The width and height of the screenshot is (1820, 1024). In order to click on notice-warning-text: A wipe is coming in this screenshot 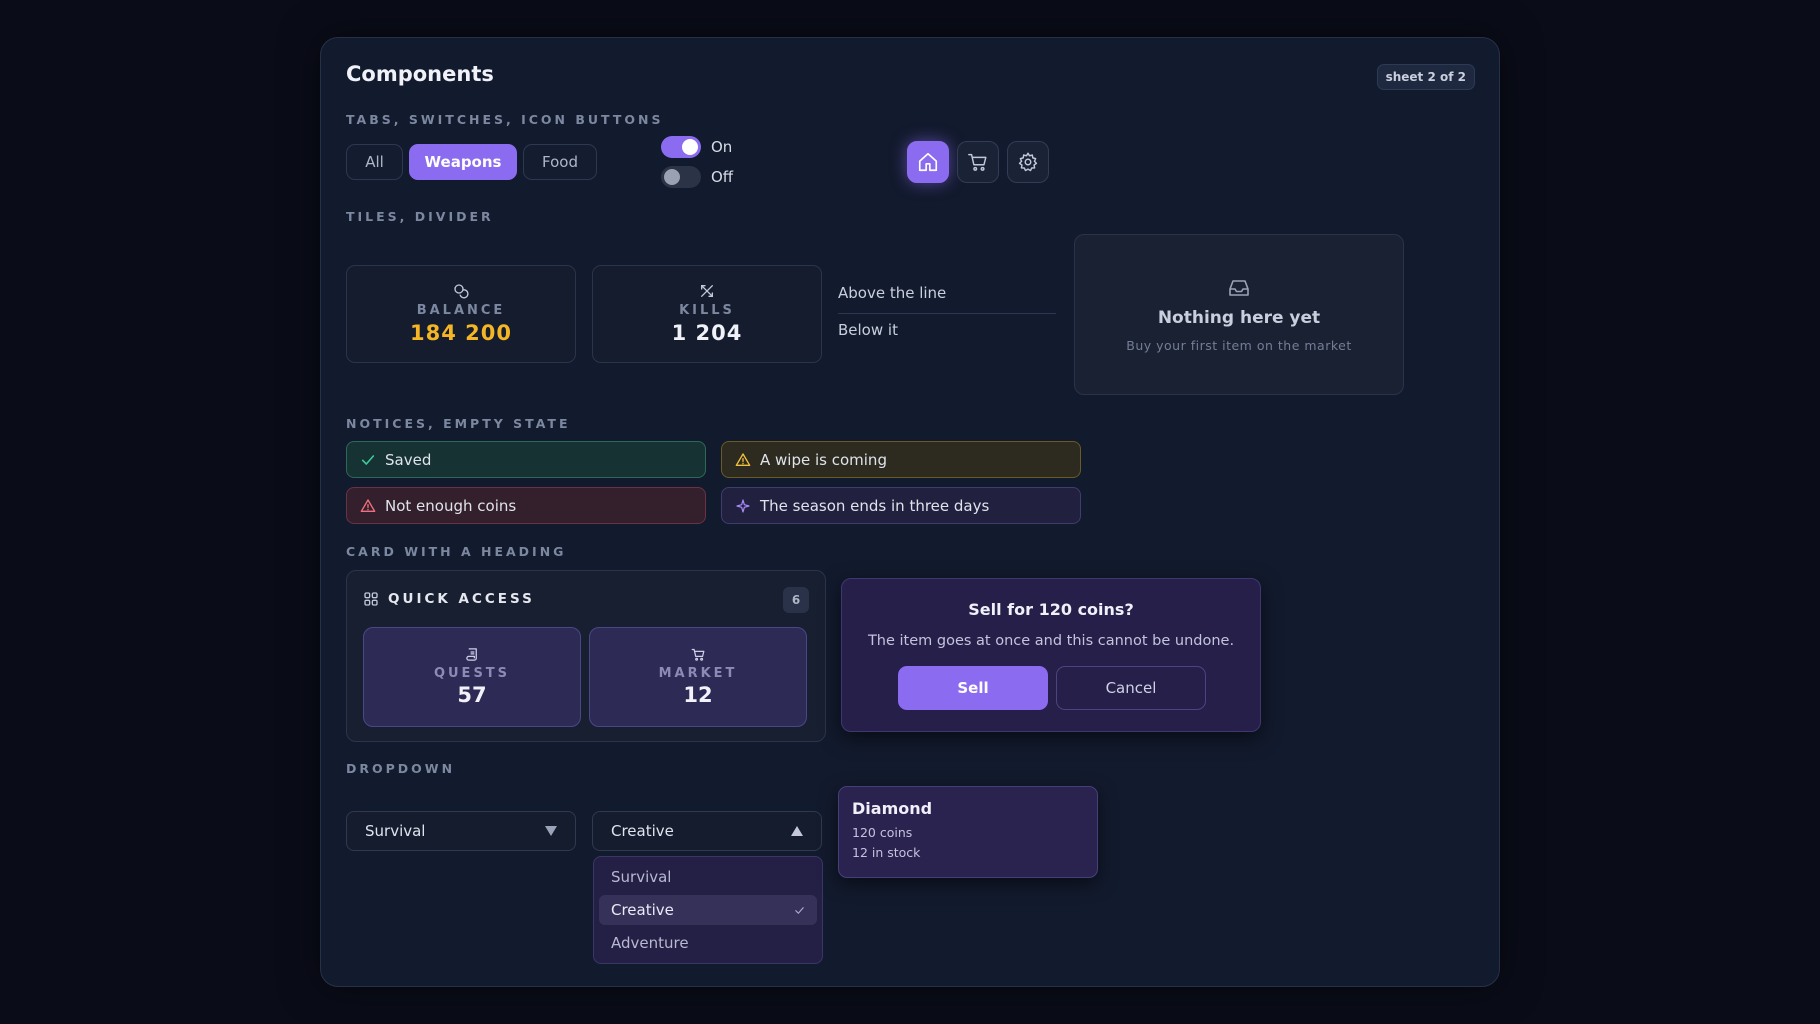, I will do `click(823, 459)`.